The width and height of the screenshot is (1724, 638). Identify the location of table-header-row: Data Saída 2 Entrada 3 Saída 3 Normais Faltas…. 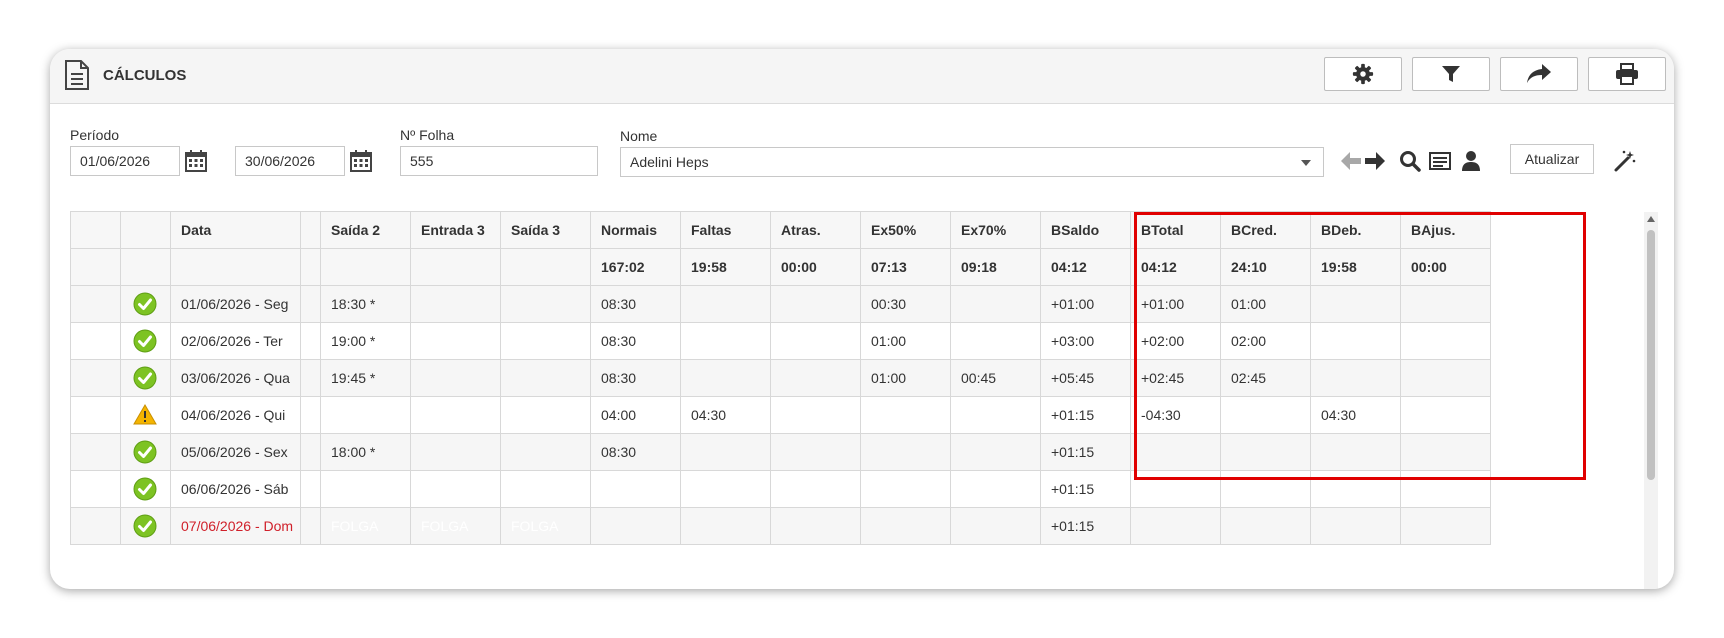
(780, 230).